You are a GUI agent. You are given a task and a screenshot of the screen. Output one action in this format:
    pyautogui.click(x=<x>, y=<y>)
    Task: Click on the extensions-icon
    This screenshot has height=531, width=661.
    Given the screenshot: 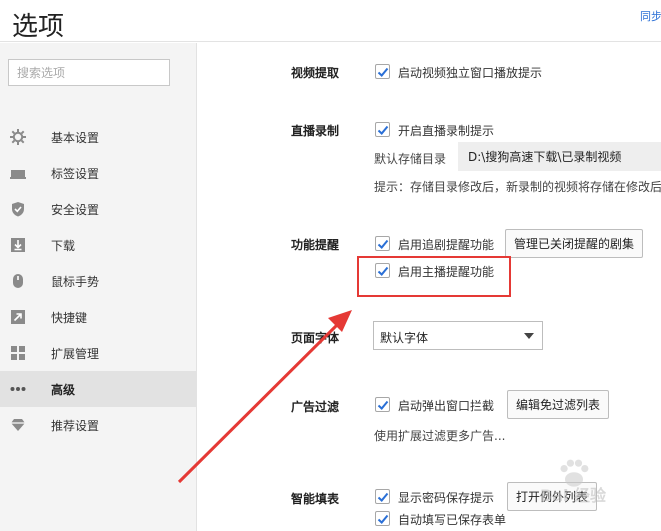 What is the action you would take?
    pyautogui.click(x=18, y=353)
    